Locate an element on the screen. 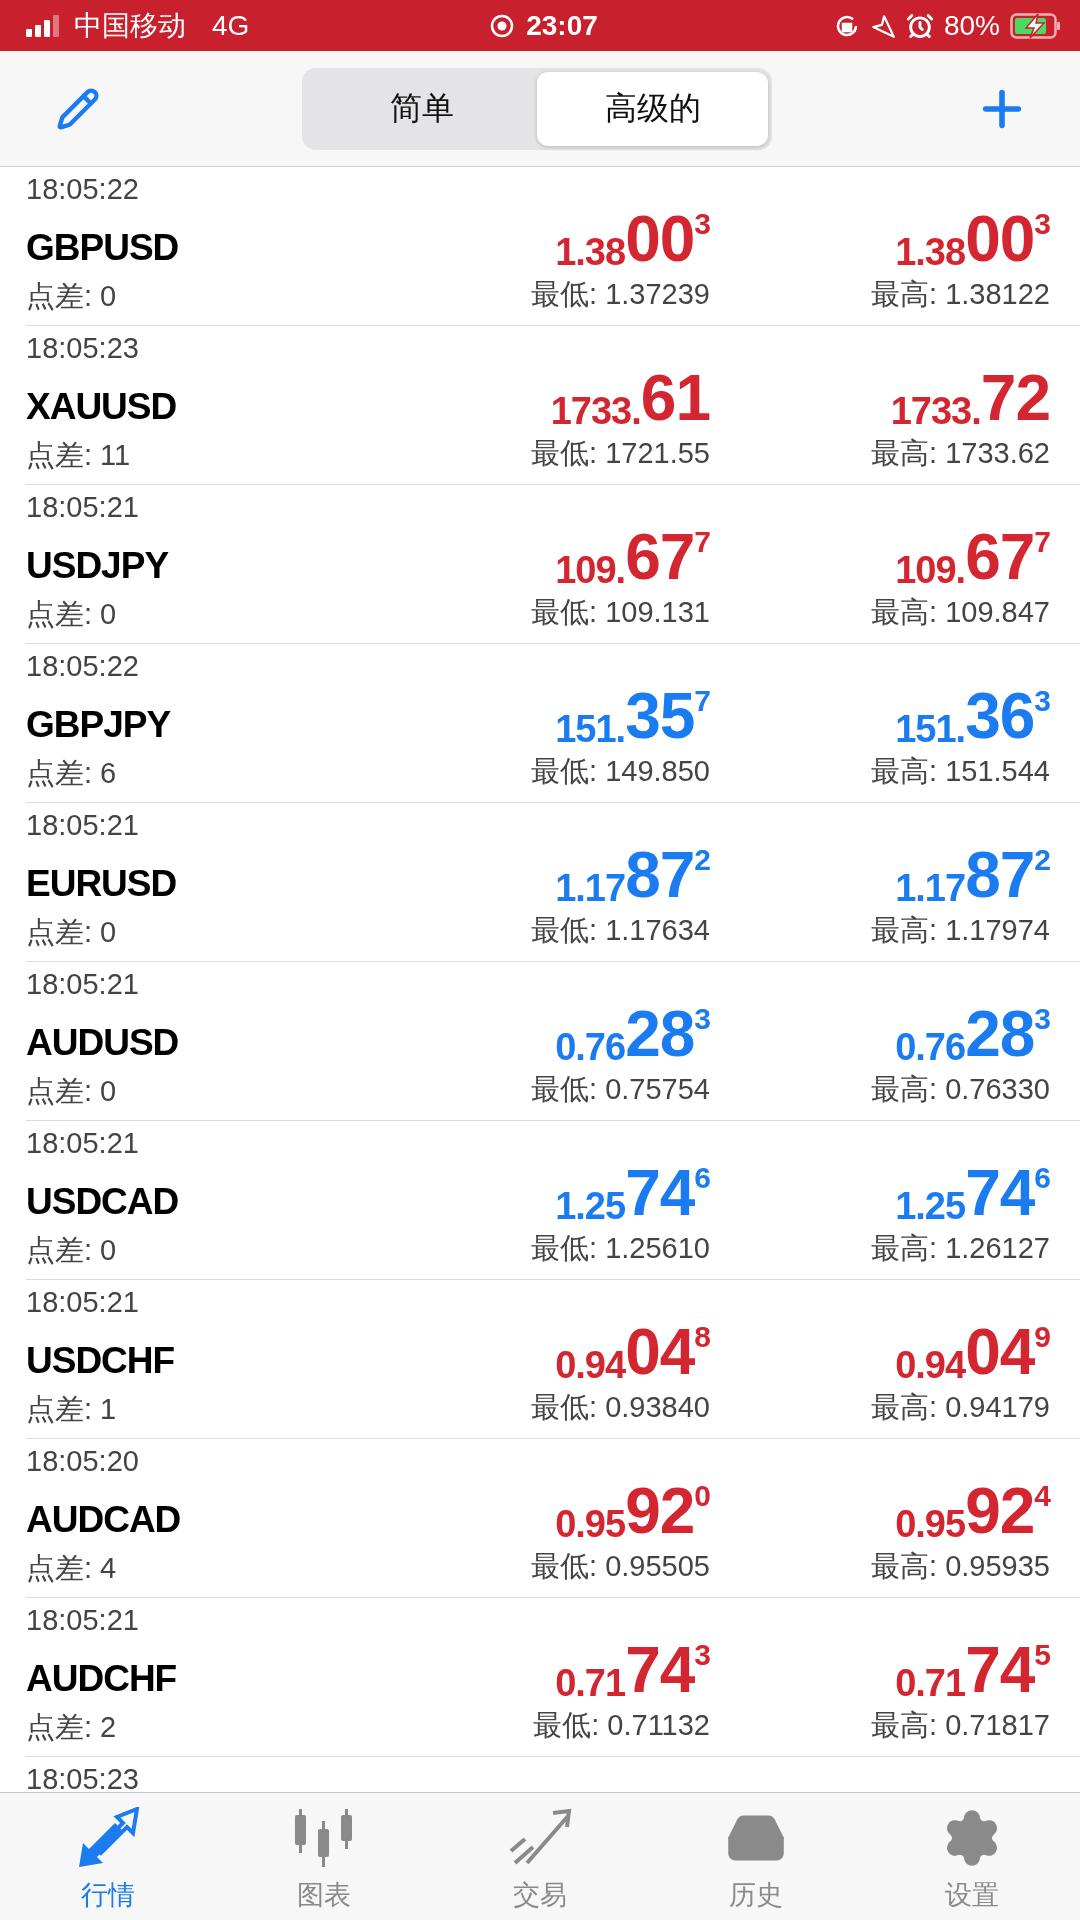 The image size is (1080, 1920). low-price: 最低: 1.17634 is located at coordinates (620, 930).